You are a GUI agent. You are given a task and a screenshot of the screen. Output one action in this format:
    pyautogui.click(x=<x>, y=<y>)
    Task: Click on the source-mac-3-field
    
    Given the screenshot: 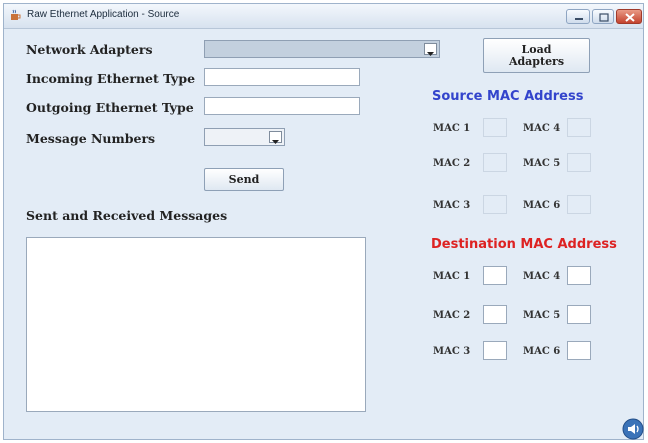 What is the action you would take?
    pyautogui.click(x=495, y=204)
    